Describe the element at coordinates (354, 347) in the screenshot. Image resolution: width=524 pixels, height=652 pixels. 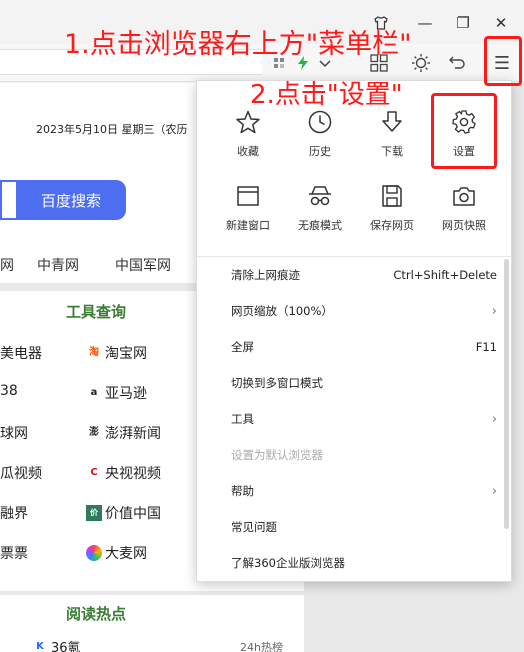
I see `fullscreen-item: 全屏 F11` at that location.